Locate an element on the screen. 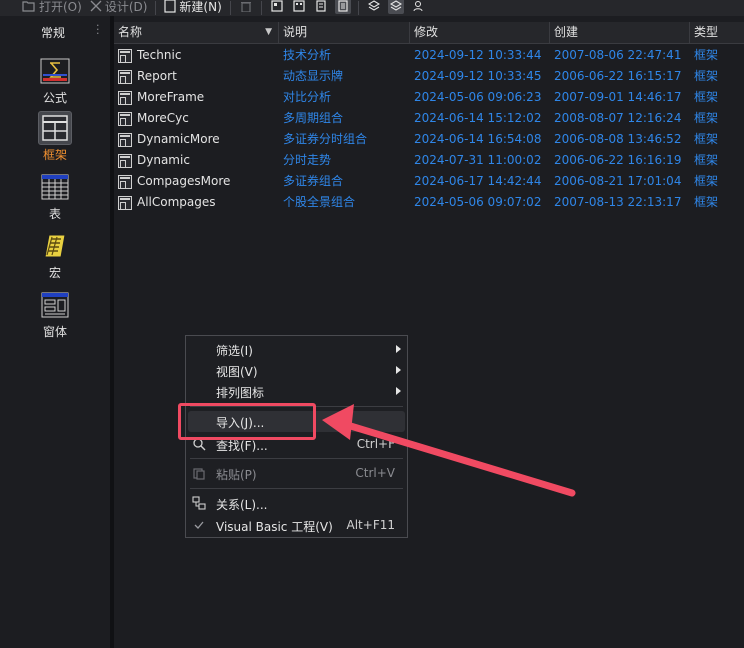 This screenshot has width=744, height=648. column-header-label: 修改 is located at coordinates (426, 32).